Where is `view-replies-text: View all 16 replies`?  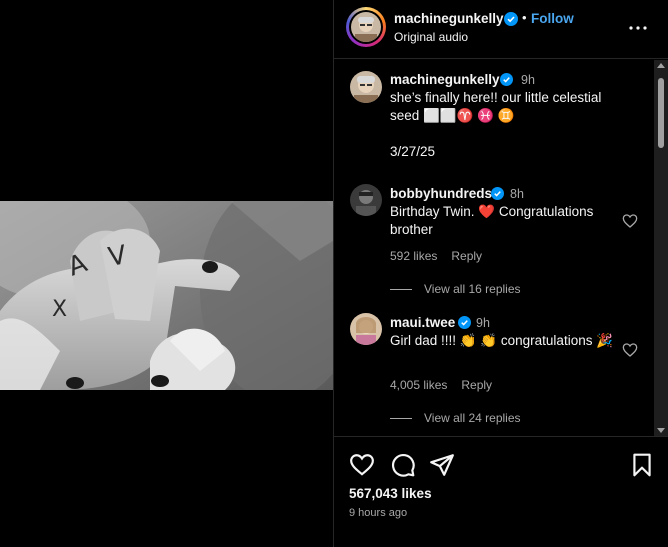 view-replies-text: View all 16 replies is located at coordinates (472, 289).